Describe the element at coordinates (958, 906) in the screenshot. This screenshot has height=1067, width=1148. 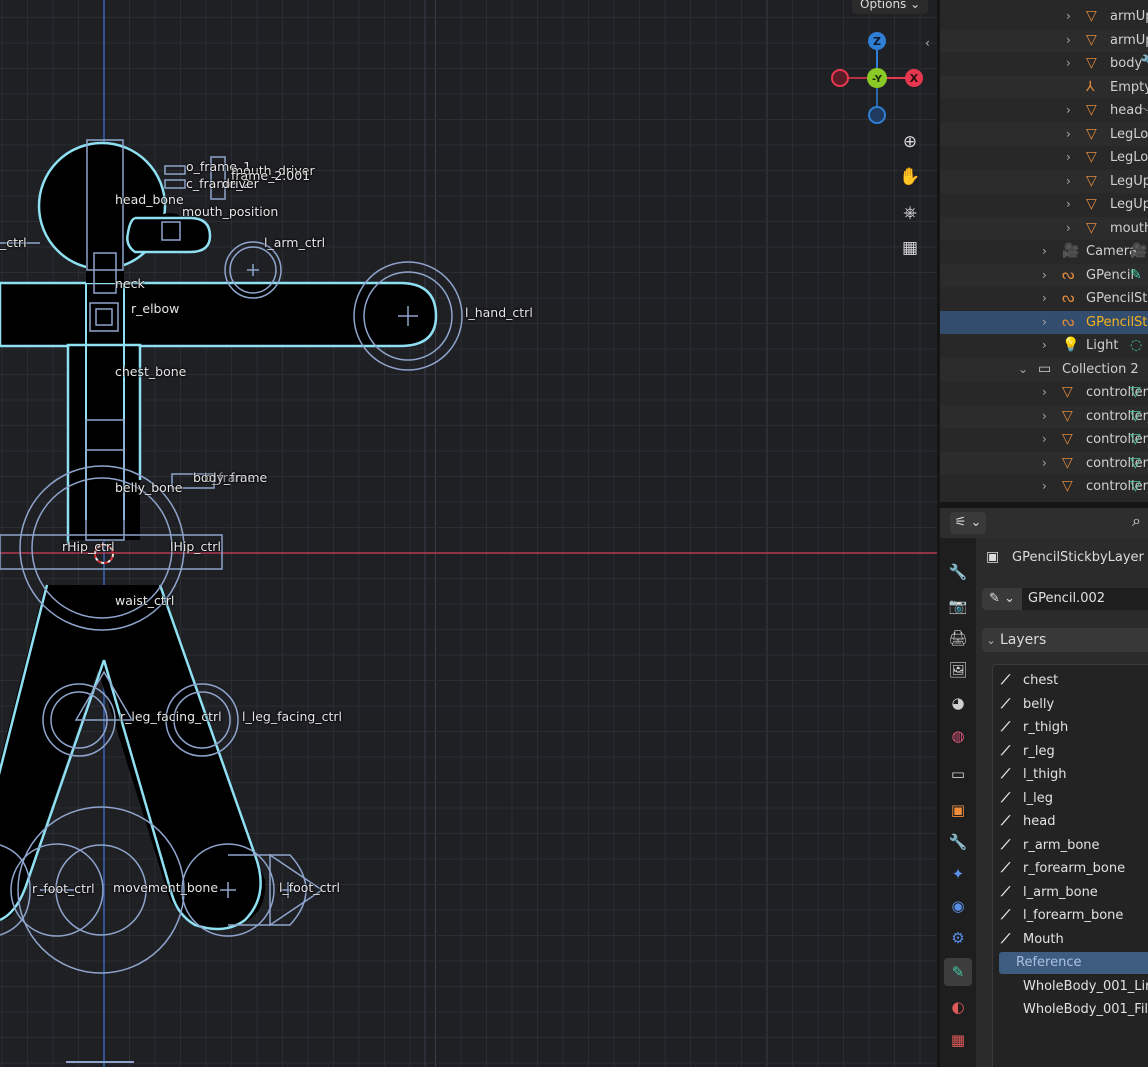
I see `physics-icon: ◉` at that location.